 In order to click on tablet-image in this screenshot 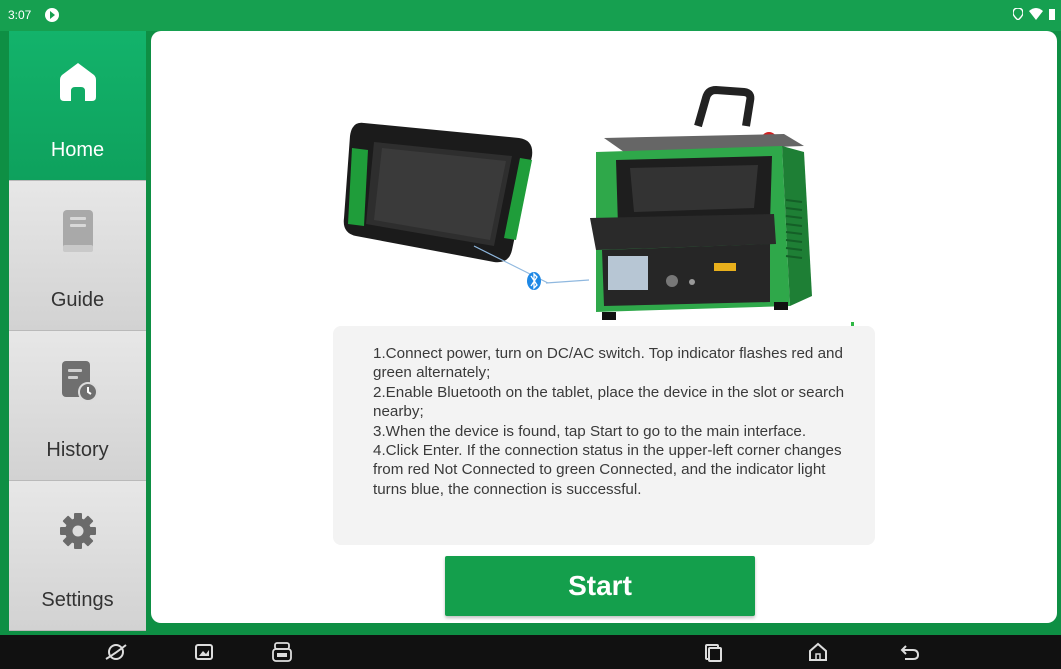, I will do `click(438, 192)`.